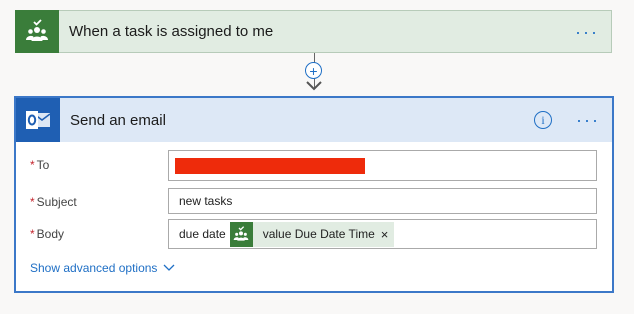 The image size is (634, 314). I want to click on dynamic-content-token: value Due Date Time ×, so click(312, 234).